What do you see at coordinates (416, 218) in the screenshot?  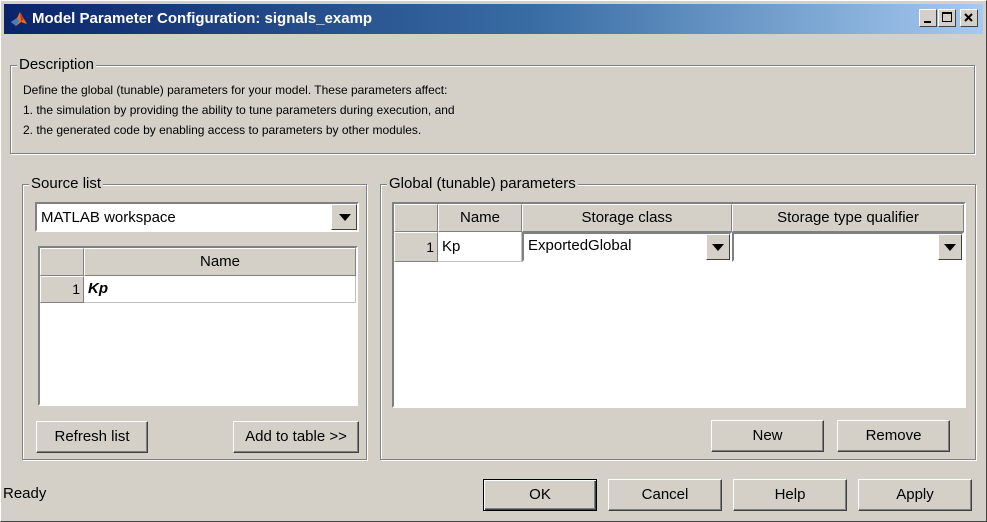 I see `params-table-corner` at bounding box center [416, 218].